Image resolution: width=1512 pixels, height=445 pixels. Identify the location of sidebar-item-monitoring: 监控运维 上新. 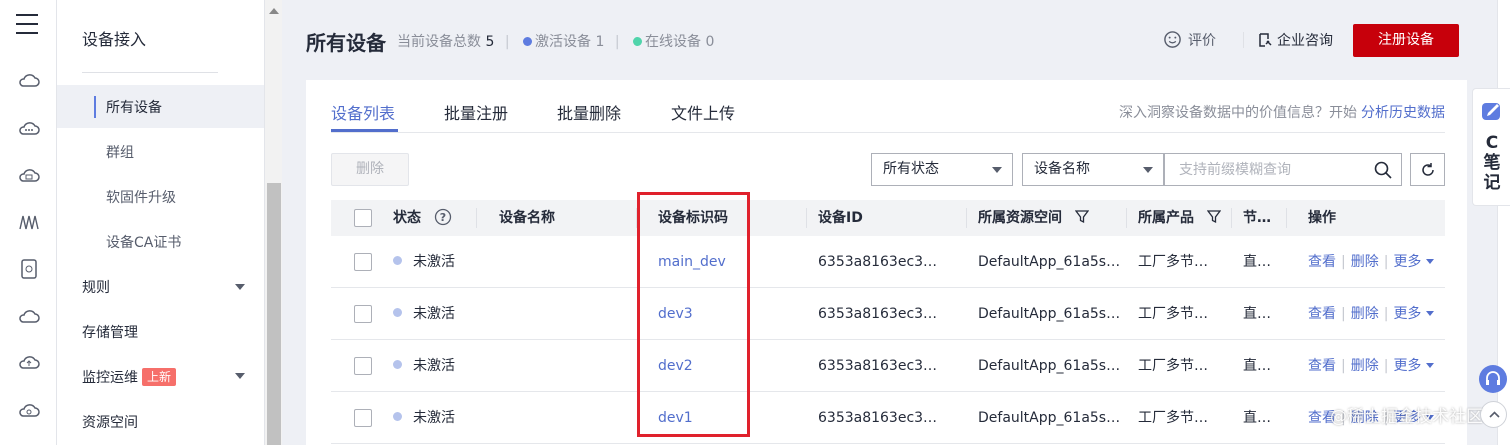
(129, 377).